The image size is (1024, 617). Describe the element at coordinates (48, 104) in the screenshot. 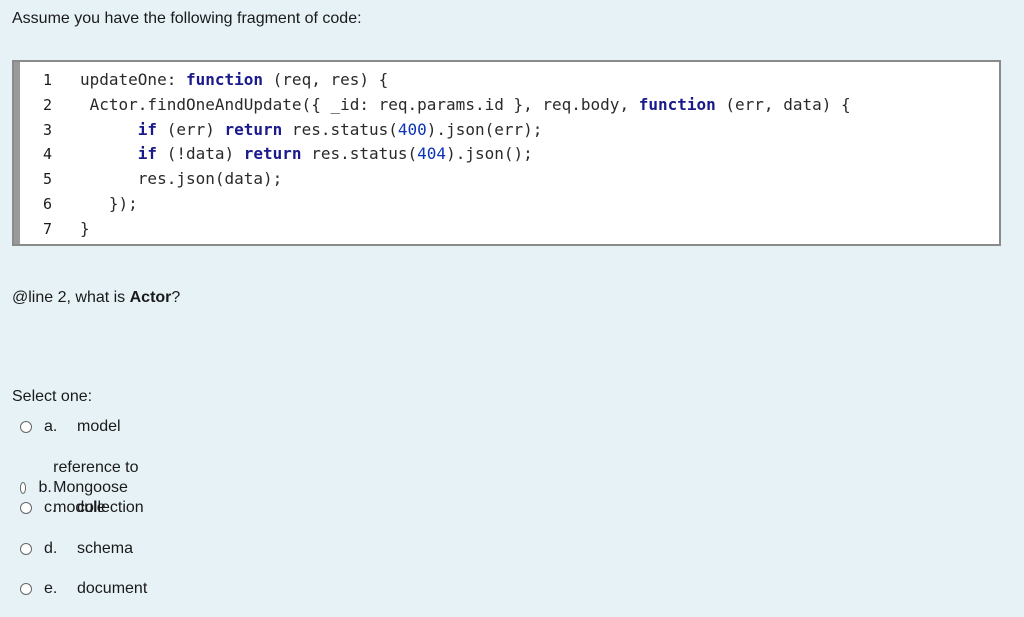

I see `line-number: 2` at that location.